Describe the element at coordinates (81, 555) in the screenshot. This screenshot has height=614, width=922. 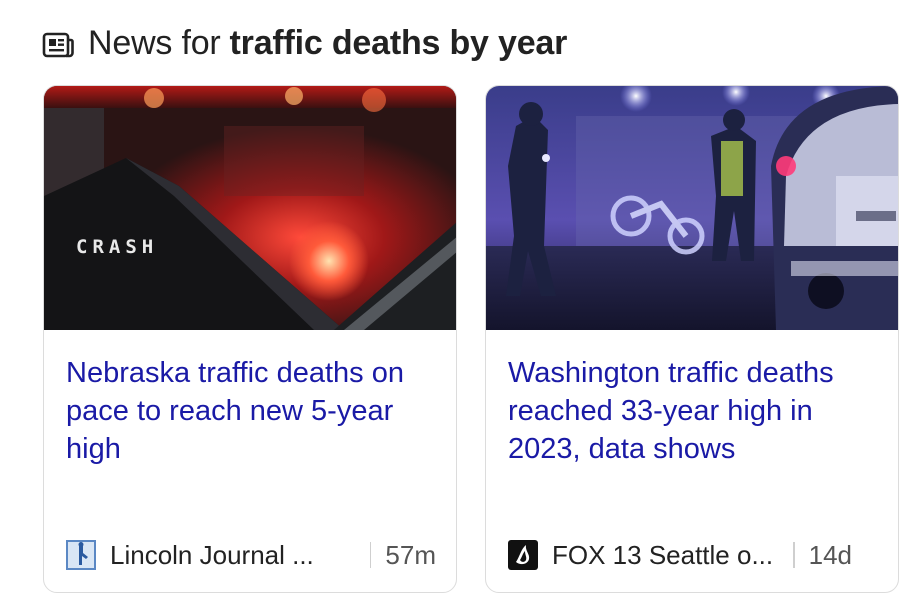
I see `lincoln-journal-favicon` at that location.